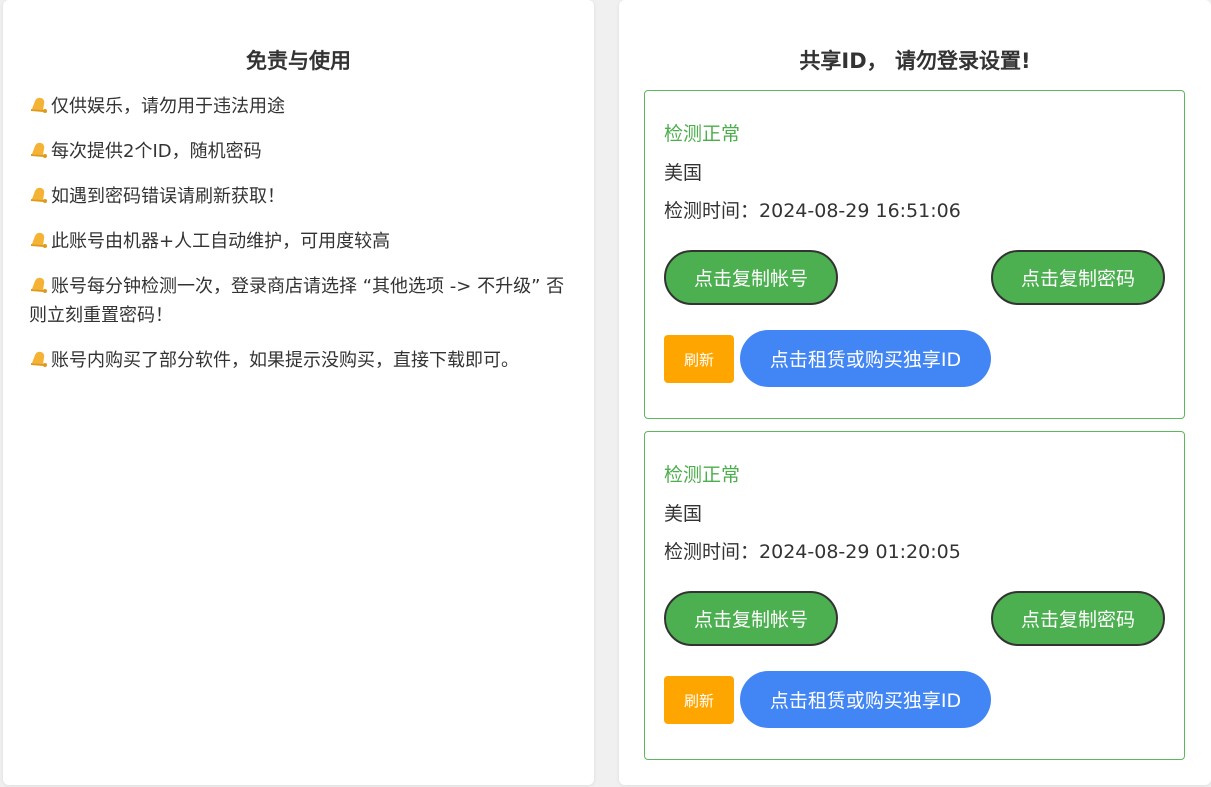  Describe the element at coordinates (860, 211) in the screenshot. I see `check-time-value: 2024-08-29 16:51:06` at that location.